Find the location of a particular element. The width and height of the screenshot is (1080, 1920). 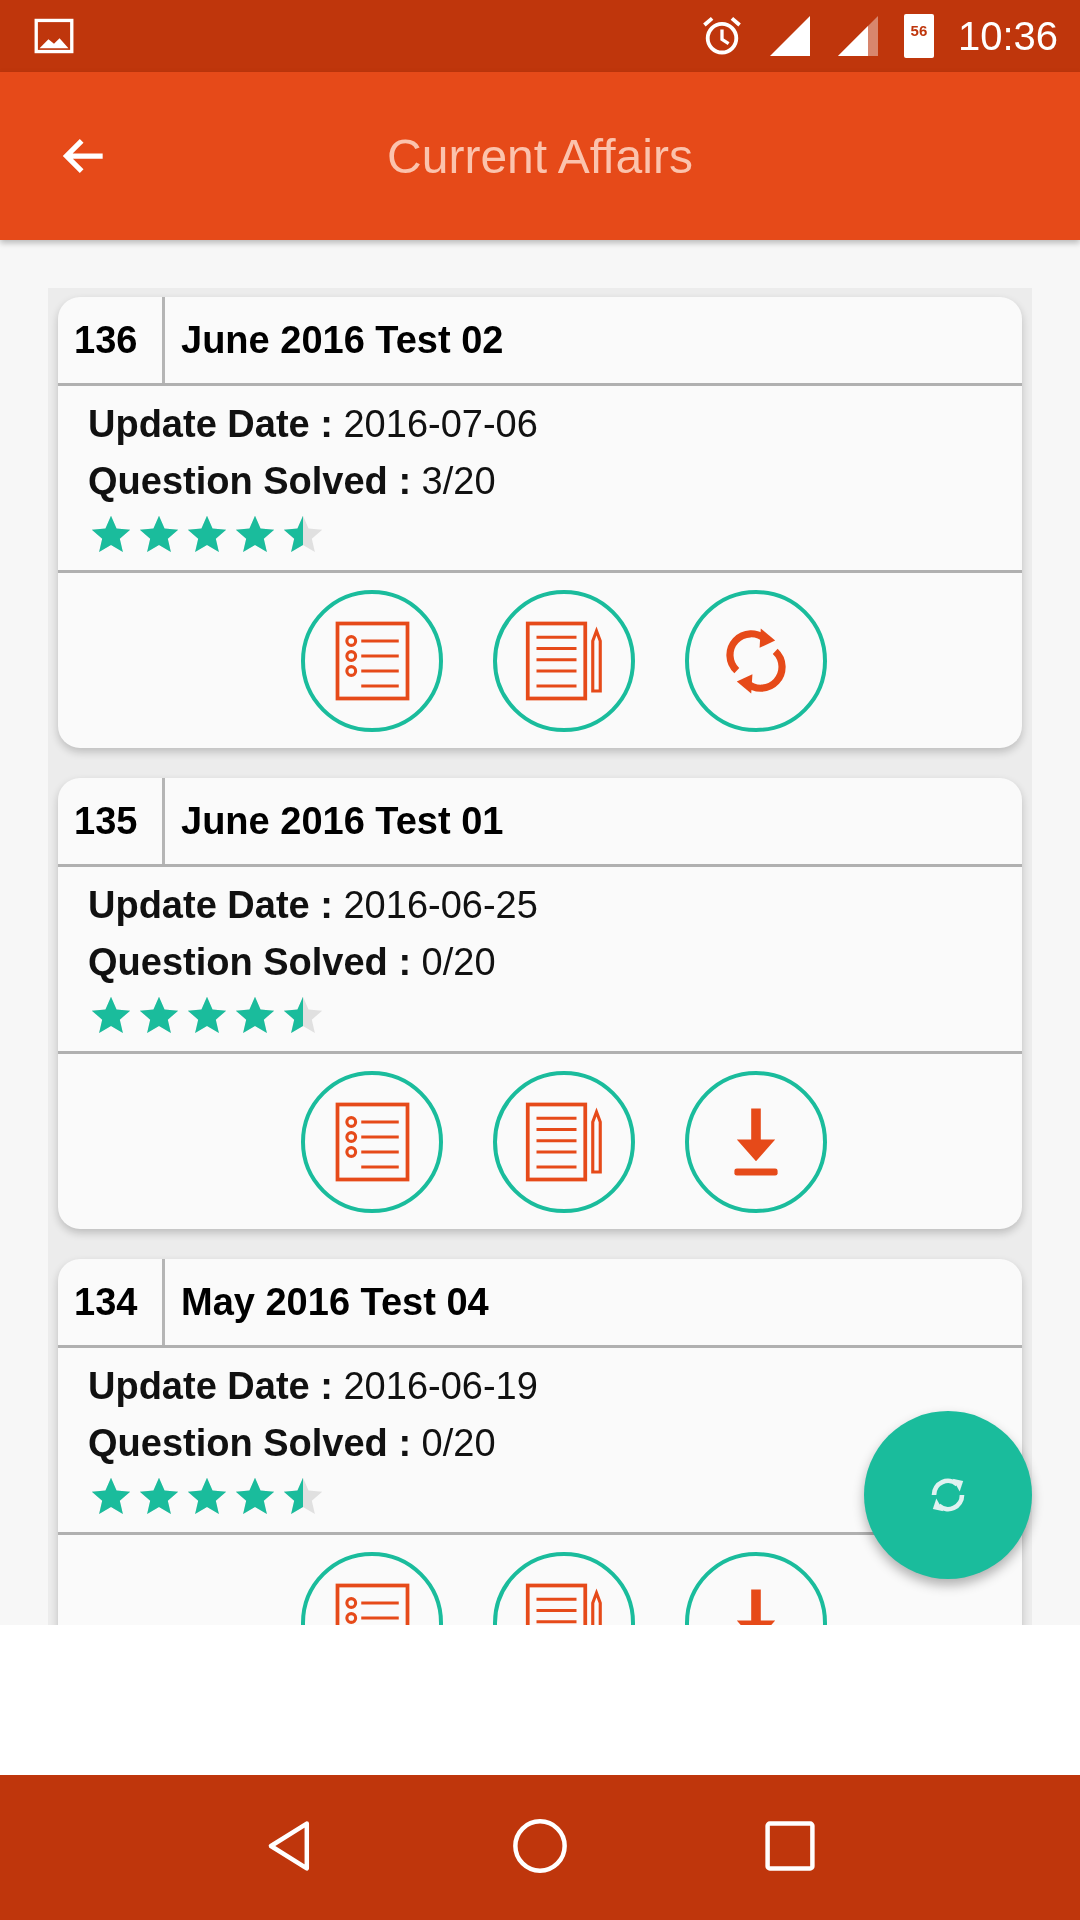

clock-time: 10:36 is located at coordinates (1007, 36).